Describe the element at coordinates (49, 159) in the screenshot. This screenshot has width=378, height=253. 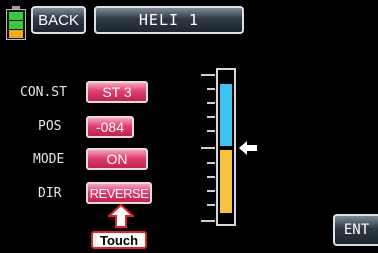
I see `mode-label: MODE` at that location.